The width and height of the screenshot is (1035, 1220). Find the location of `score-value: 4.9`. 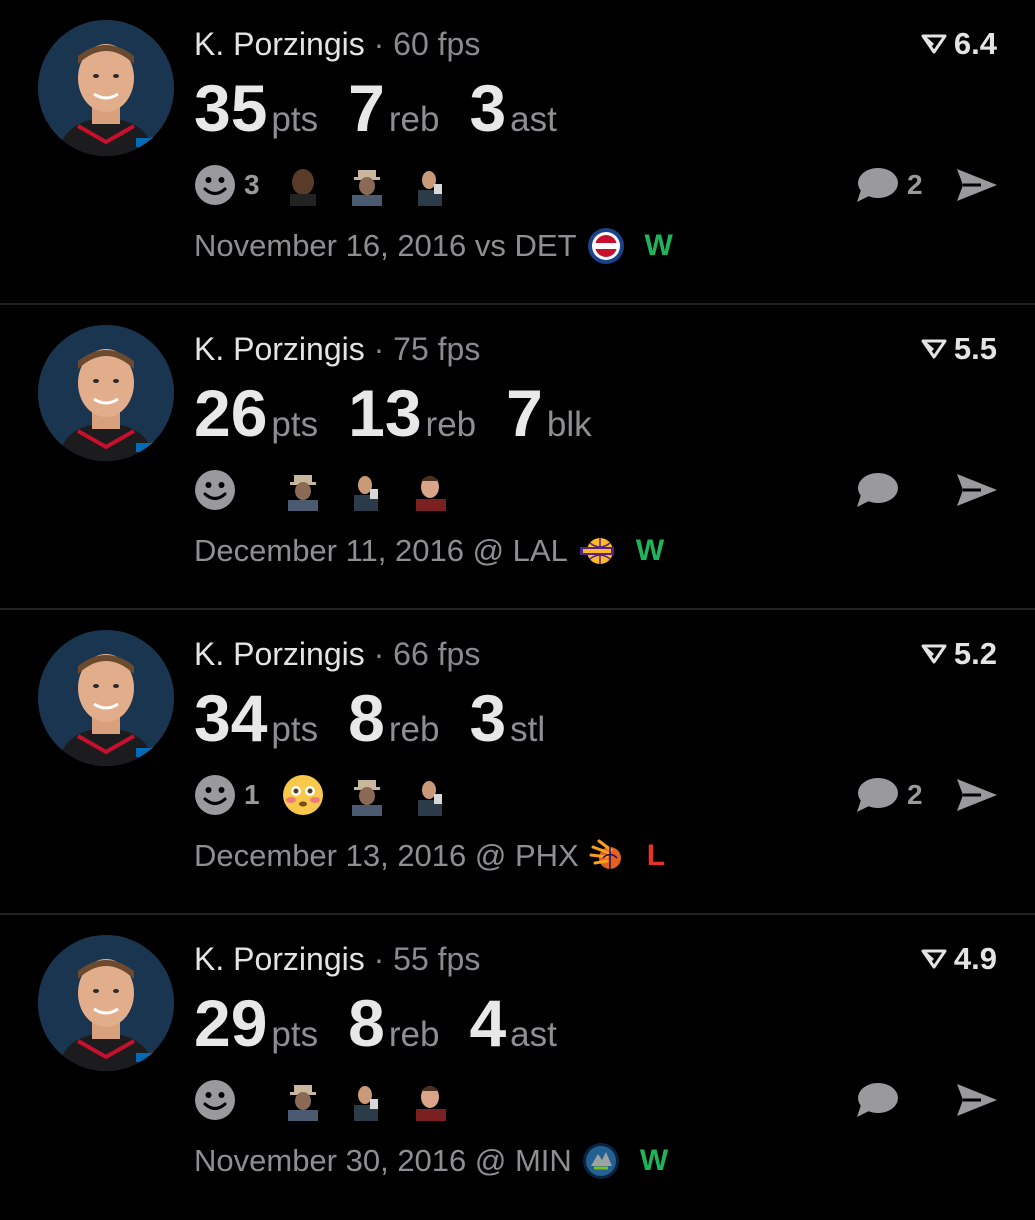

score-value: 4.9 is located at coordinates (975, 958).